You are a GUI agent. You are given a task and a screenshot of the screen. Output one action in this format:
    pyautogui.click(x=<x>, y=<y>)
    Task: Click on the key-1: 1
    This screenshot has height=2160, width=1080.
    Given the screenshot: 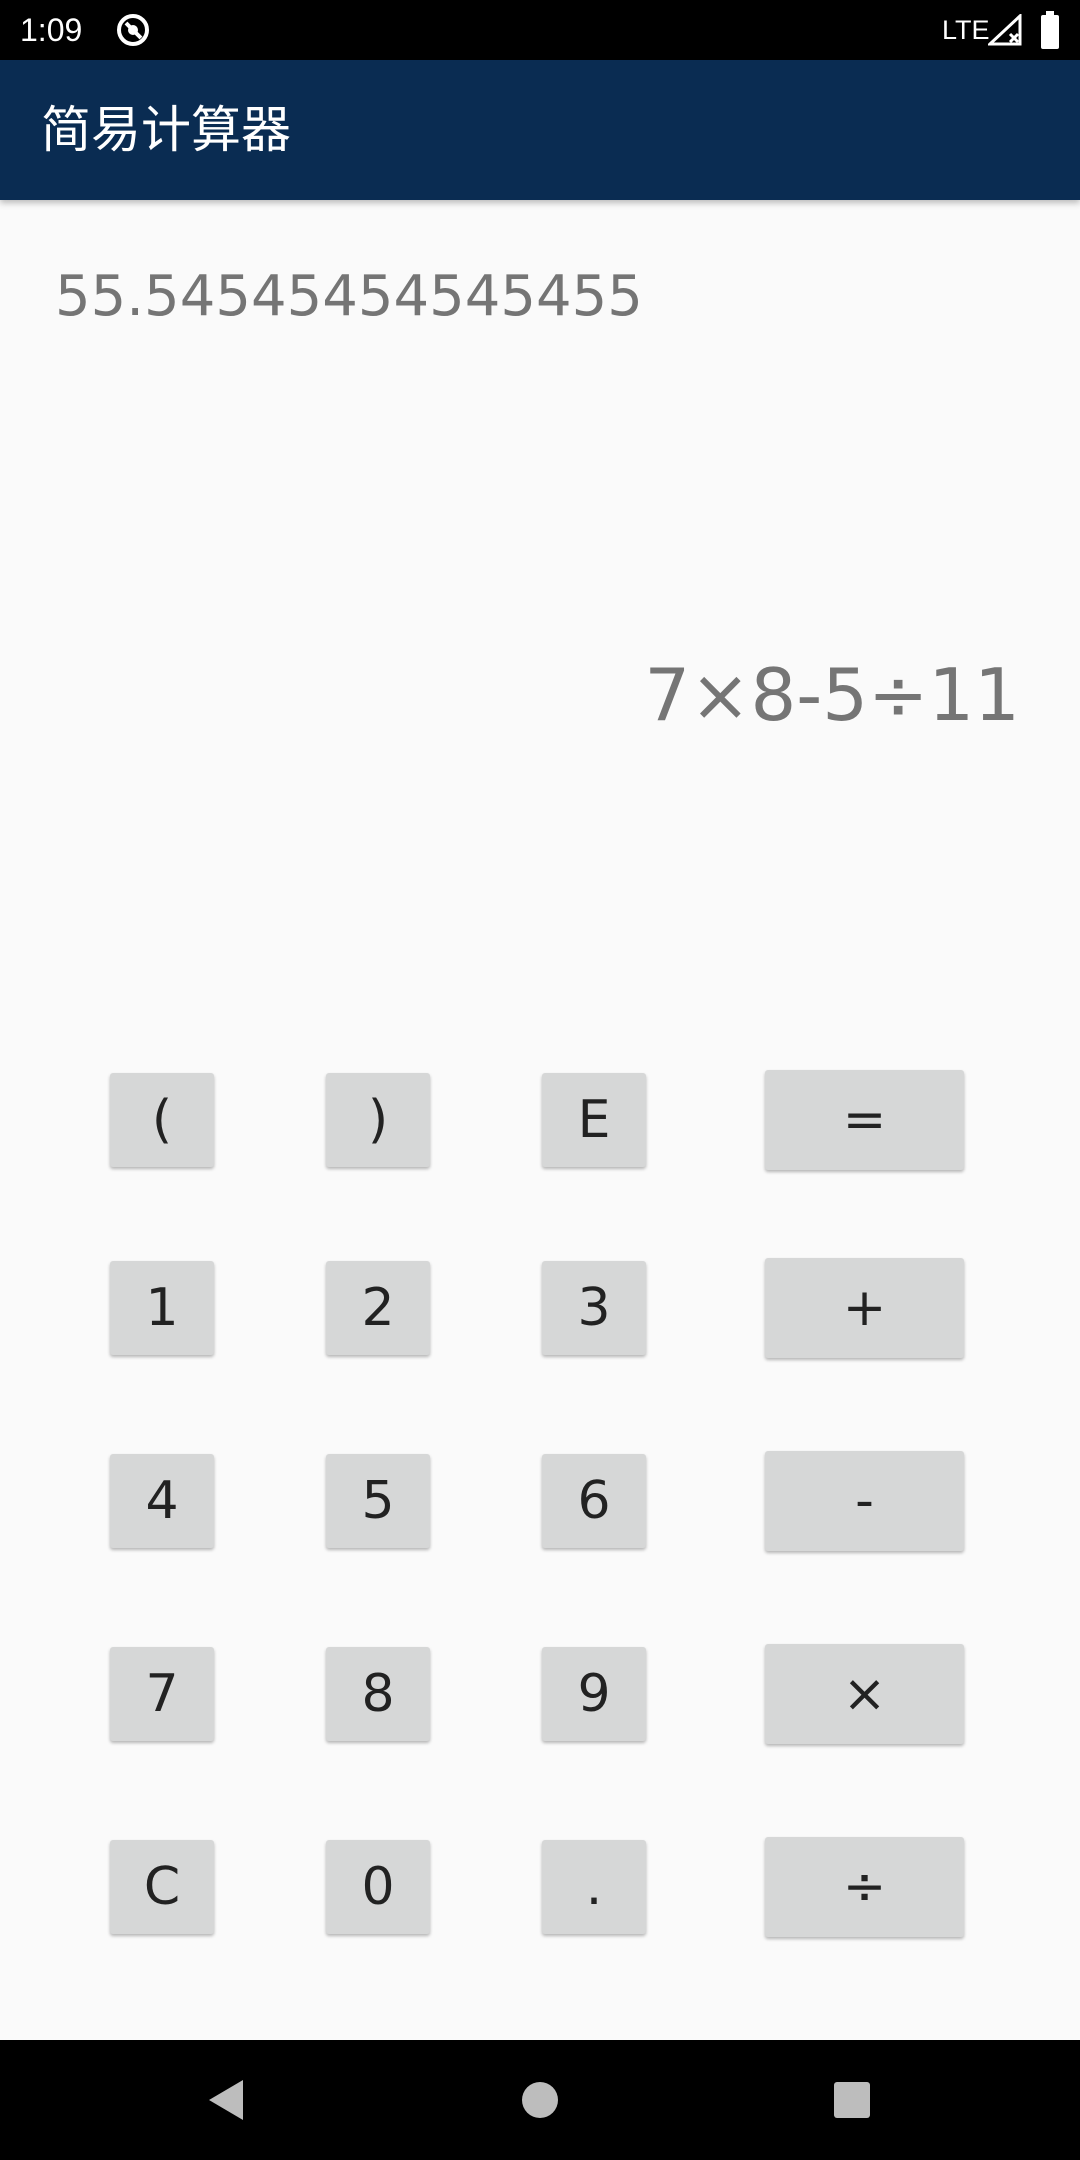 What is the action you would take?
    pyautogui.click(x=162, y=1308)
    